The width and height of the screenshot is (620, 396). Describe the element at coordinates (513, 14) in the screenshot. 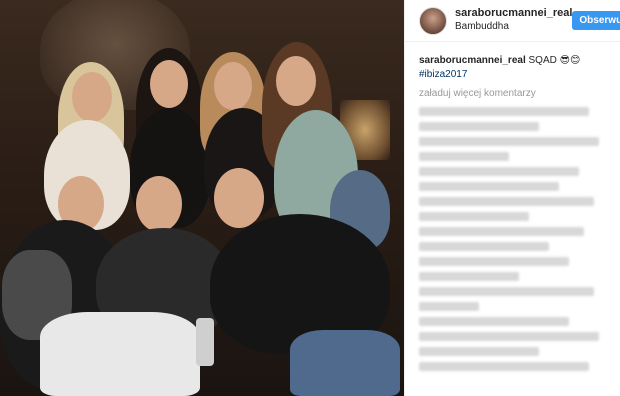

I see `username-link: saraborucmannei_real` at that location.